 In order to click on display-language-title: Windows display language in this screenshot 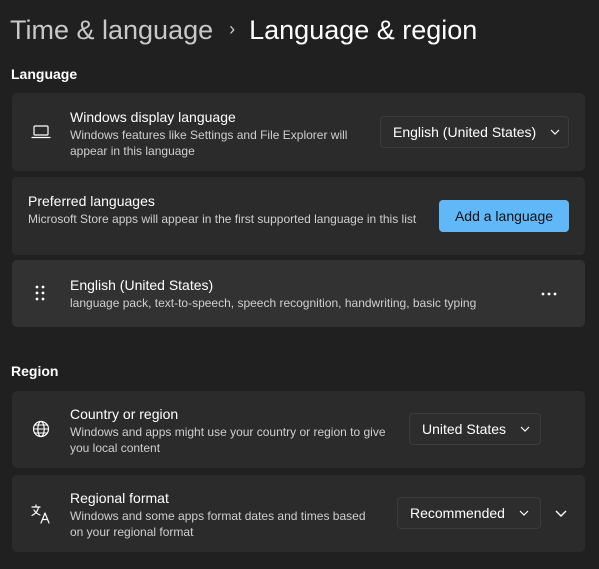, I will do `click(153, 117)`.